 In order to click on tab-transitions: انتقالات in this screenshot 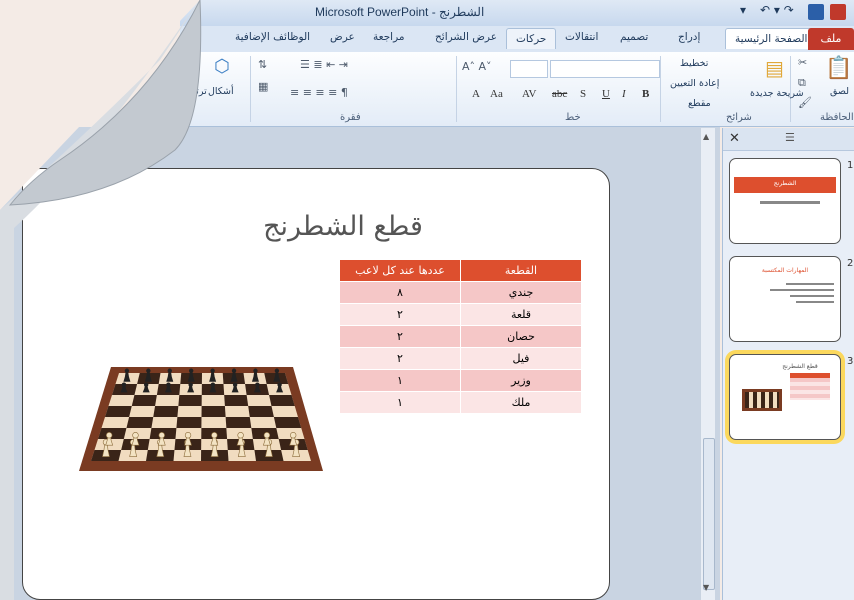, I will do `click(581, 37)`.